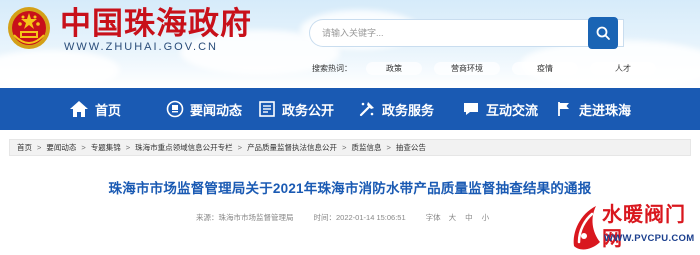 The image size is (700, 255). I want to click on flag-icon, so click(563, 109).